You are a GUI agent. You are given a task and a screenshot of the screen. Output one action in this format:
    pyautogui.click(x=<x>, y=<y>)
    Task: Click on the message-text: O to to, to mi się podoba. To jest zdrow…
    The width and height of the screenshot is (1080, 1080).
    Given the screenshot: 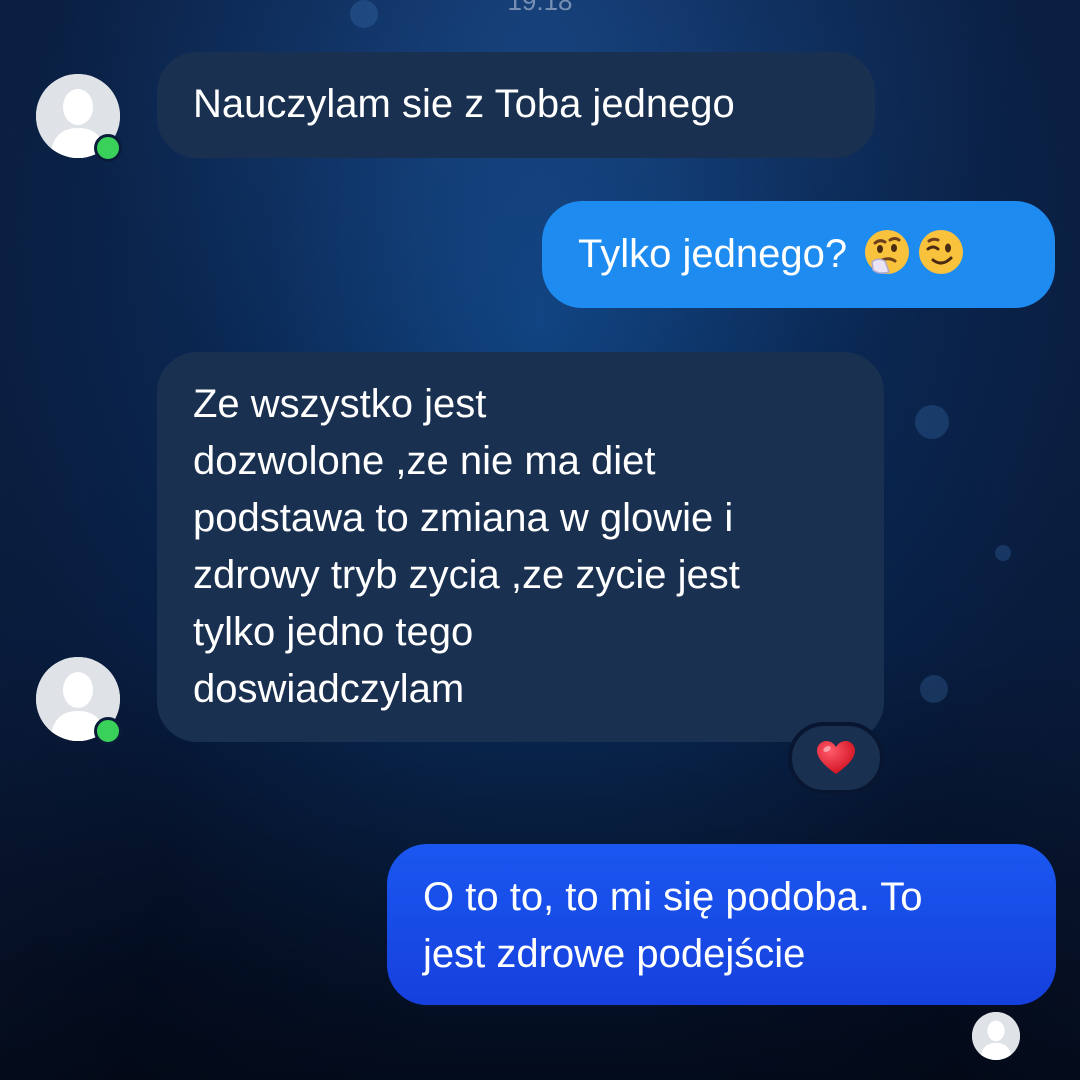 What is the action you would take?
    pyautogui.click(x=673, y=925)
    